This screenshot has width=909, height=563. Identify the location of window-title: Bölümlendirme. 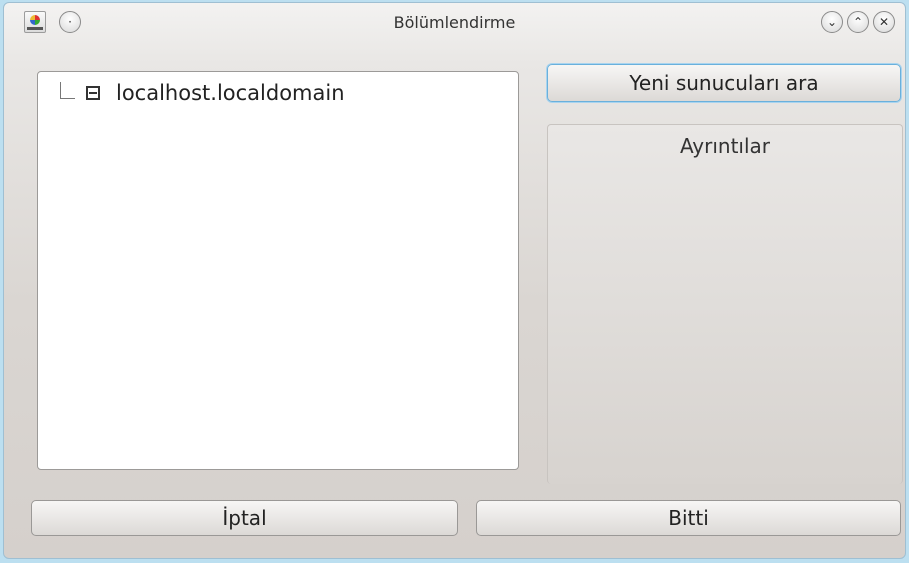
(454, 22).